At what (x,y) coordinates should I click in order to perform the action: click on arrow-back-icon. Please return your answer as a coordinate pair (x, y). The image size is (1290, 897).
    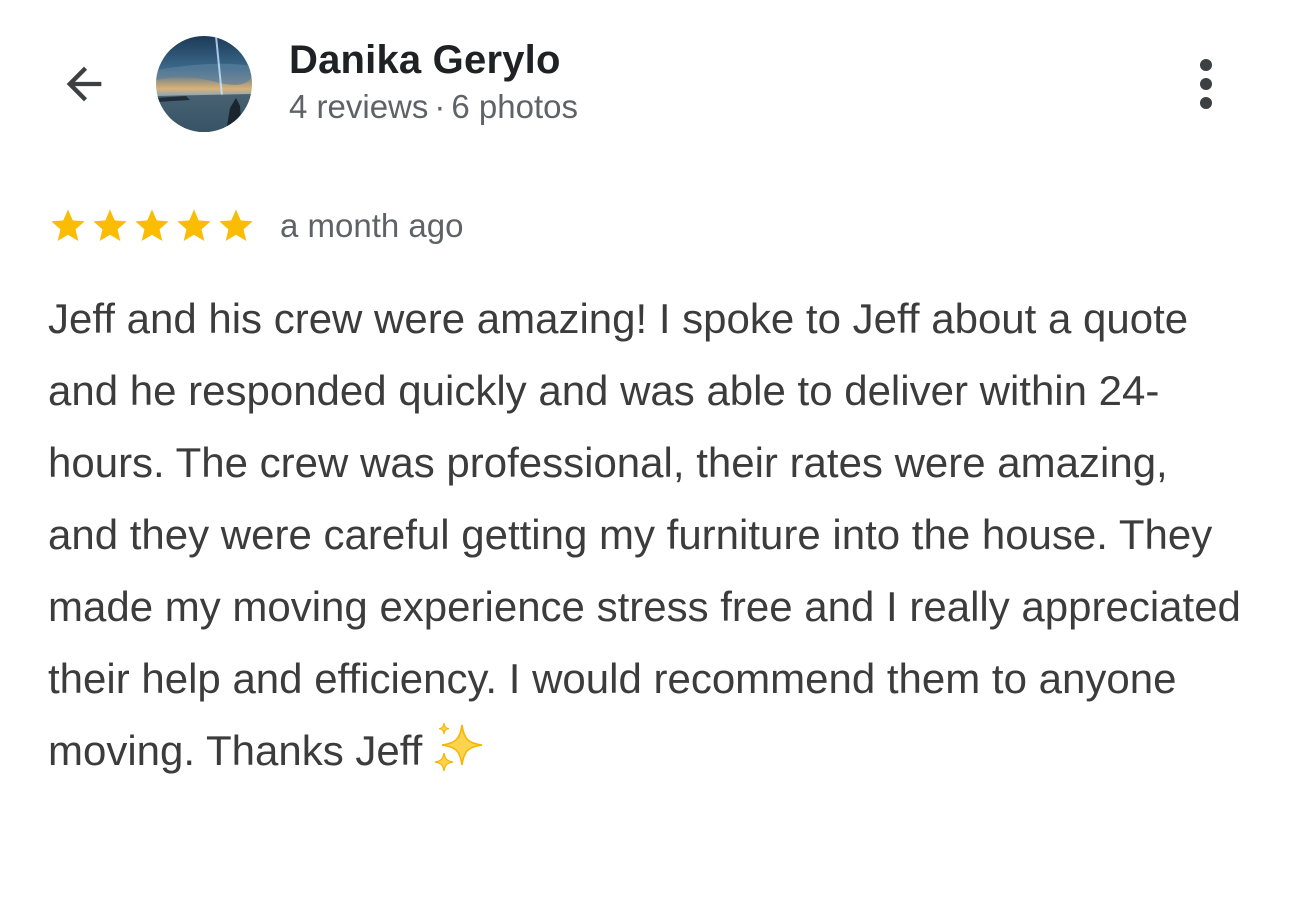
    Looking at the image, I should click on (84, 84).